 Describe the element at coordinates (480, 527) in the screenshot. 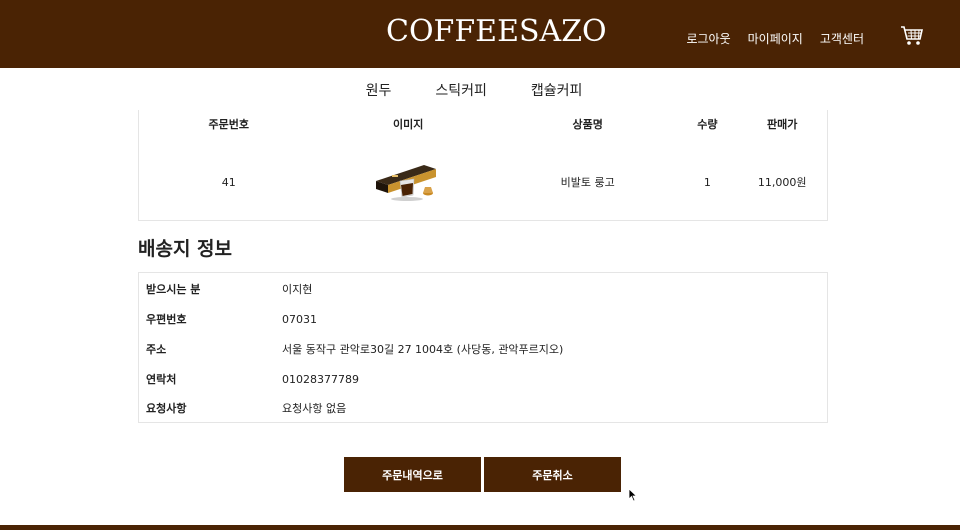

I see `footer-strip` at that location.